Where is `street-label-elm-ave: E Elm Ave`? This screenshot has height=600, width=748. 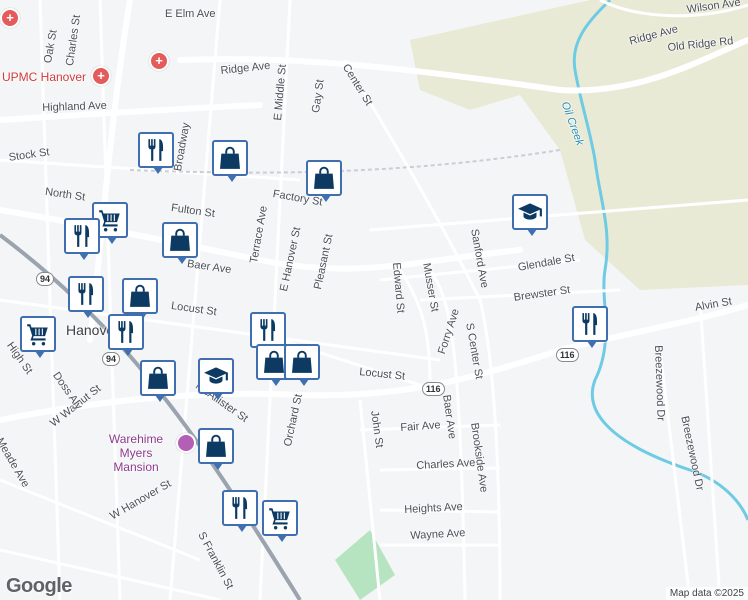 street-label-elm-ave: E Elm Ave is located at coordinates (190, 14).